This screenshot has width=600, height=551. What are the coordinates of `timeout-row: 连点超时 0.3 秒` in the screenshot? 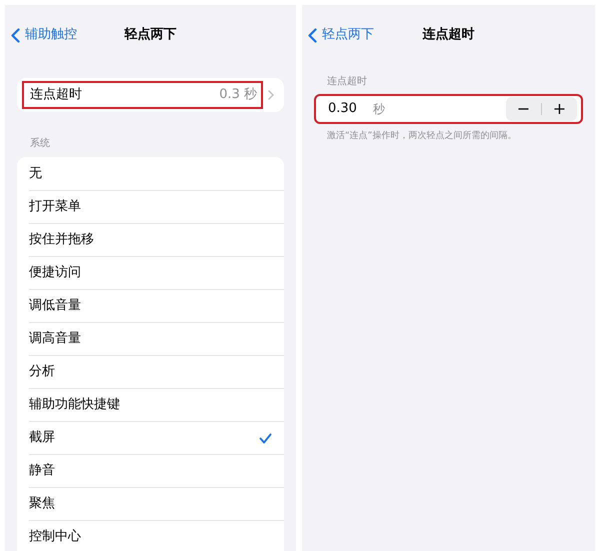 It's located at (150, 95).